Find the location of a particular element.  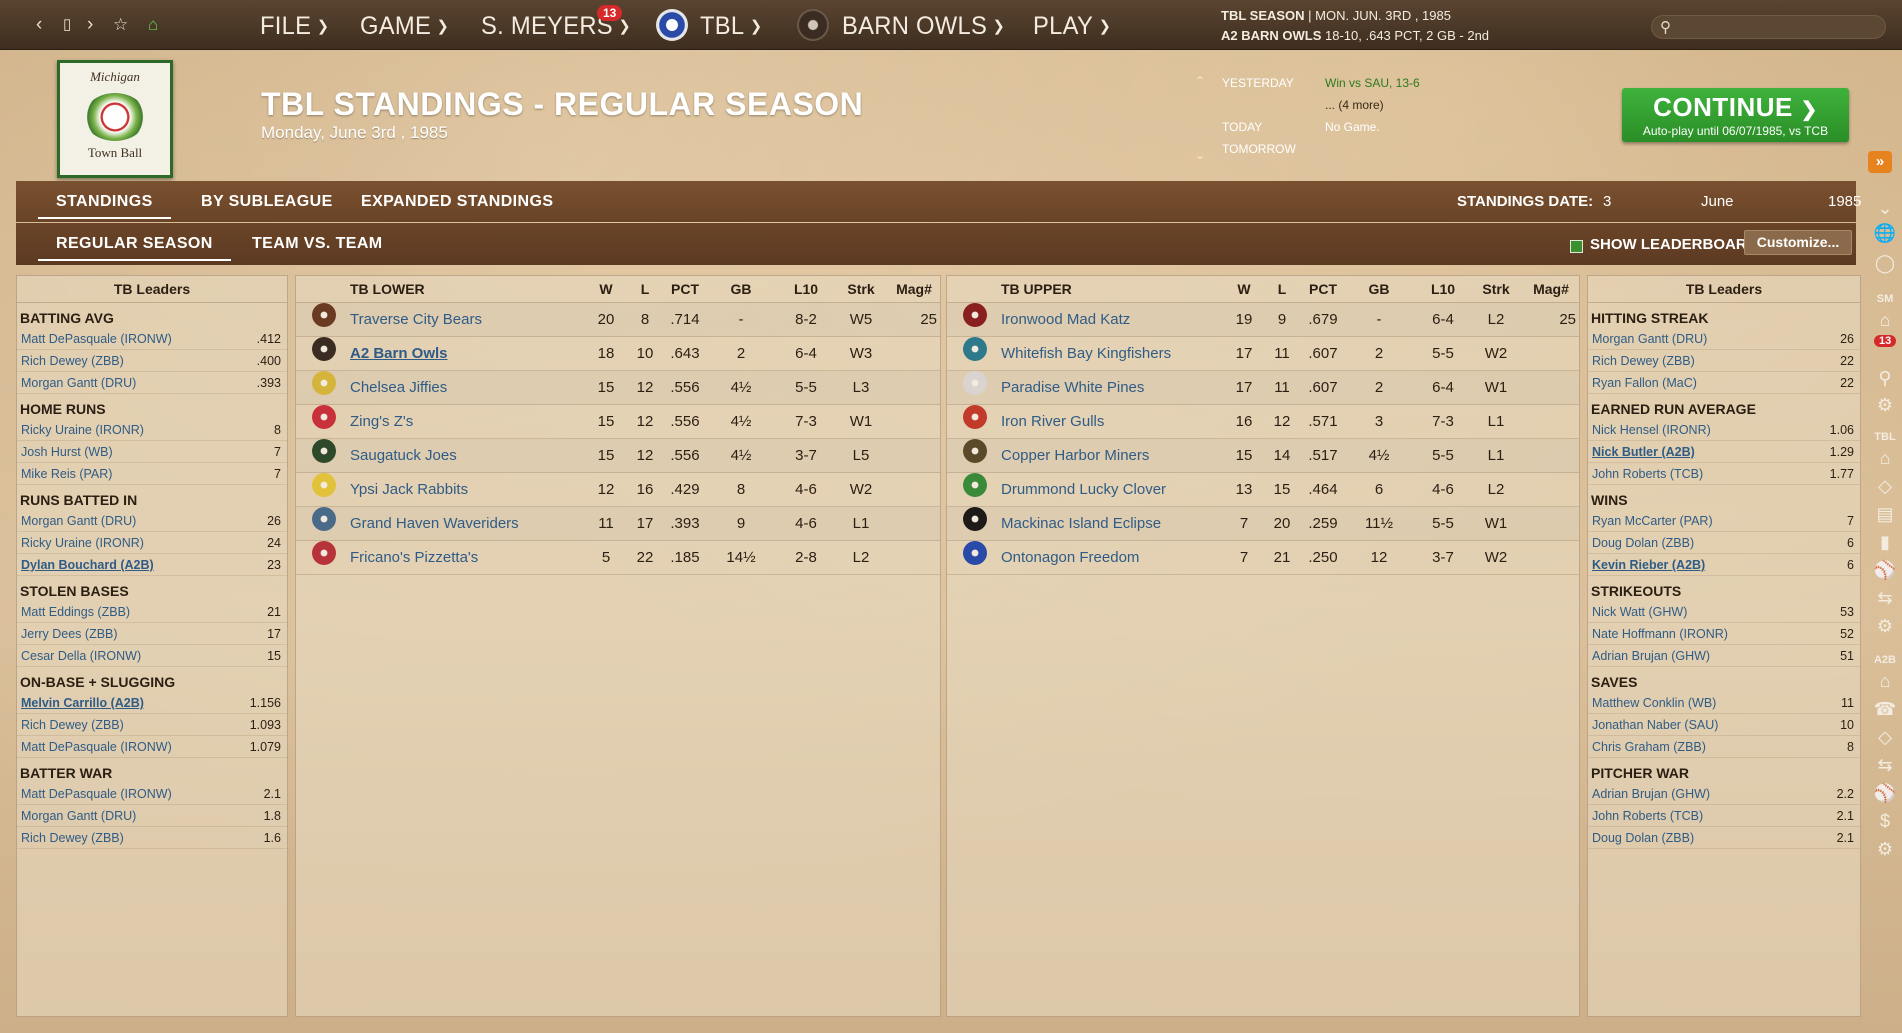

more-games-link: ... (4 more) is located at coordinates (1425, 105).